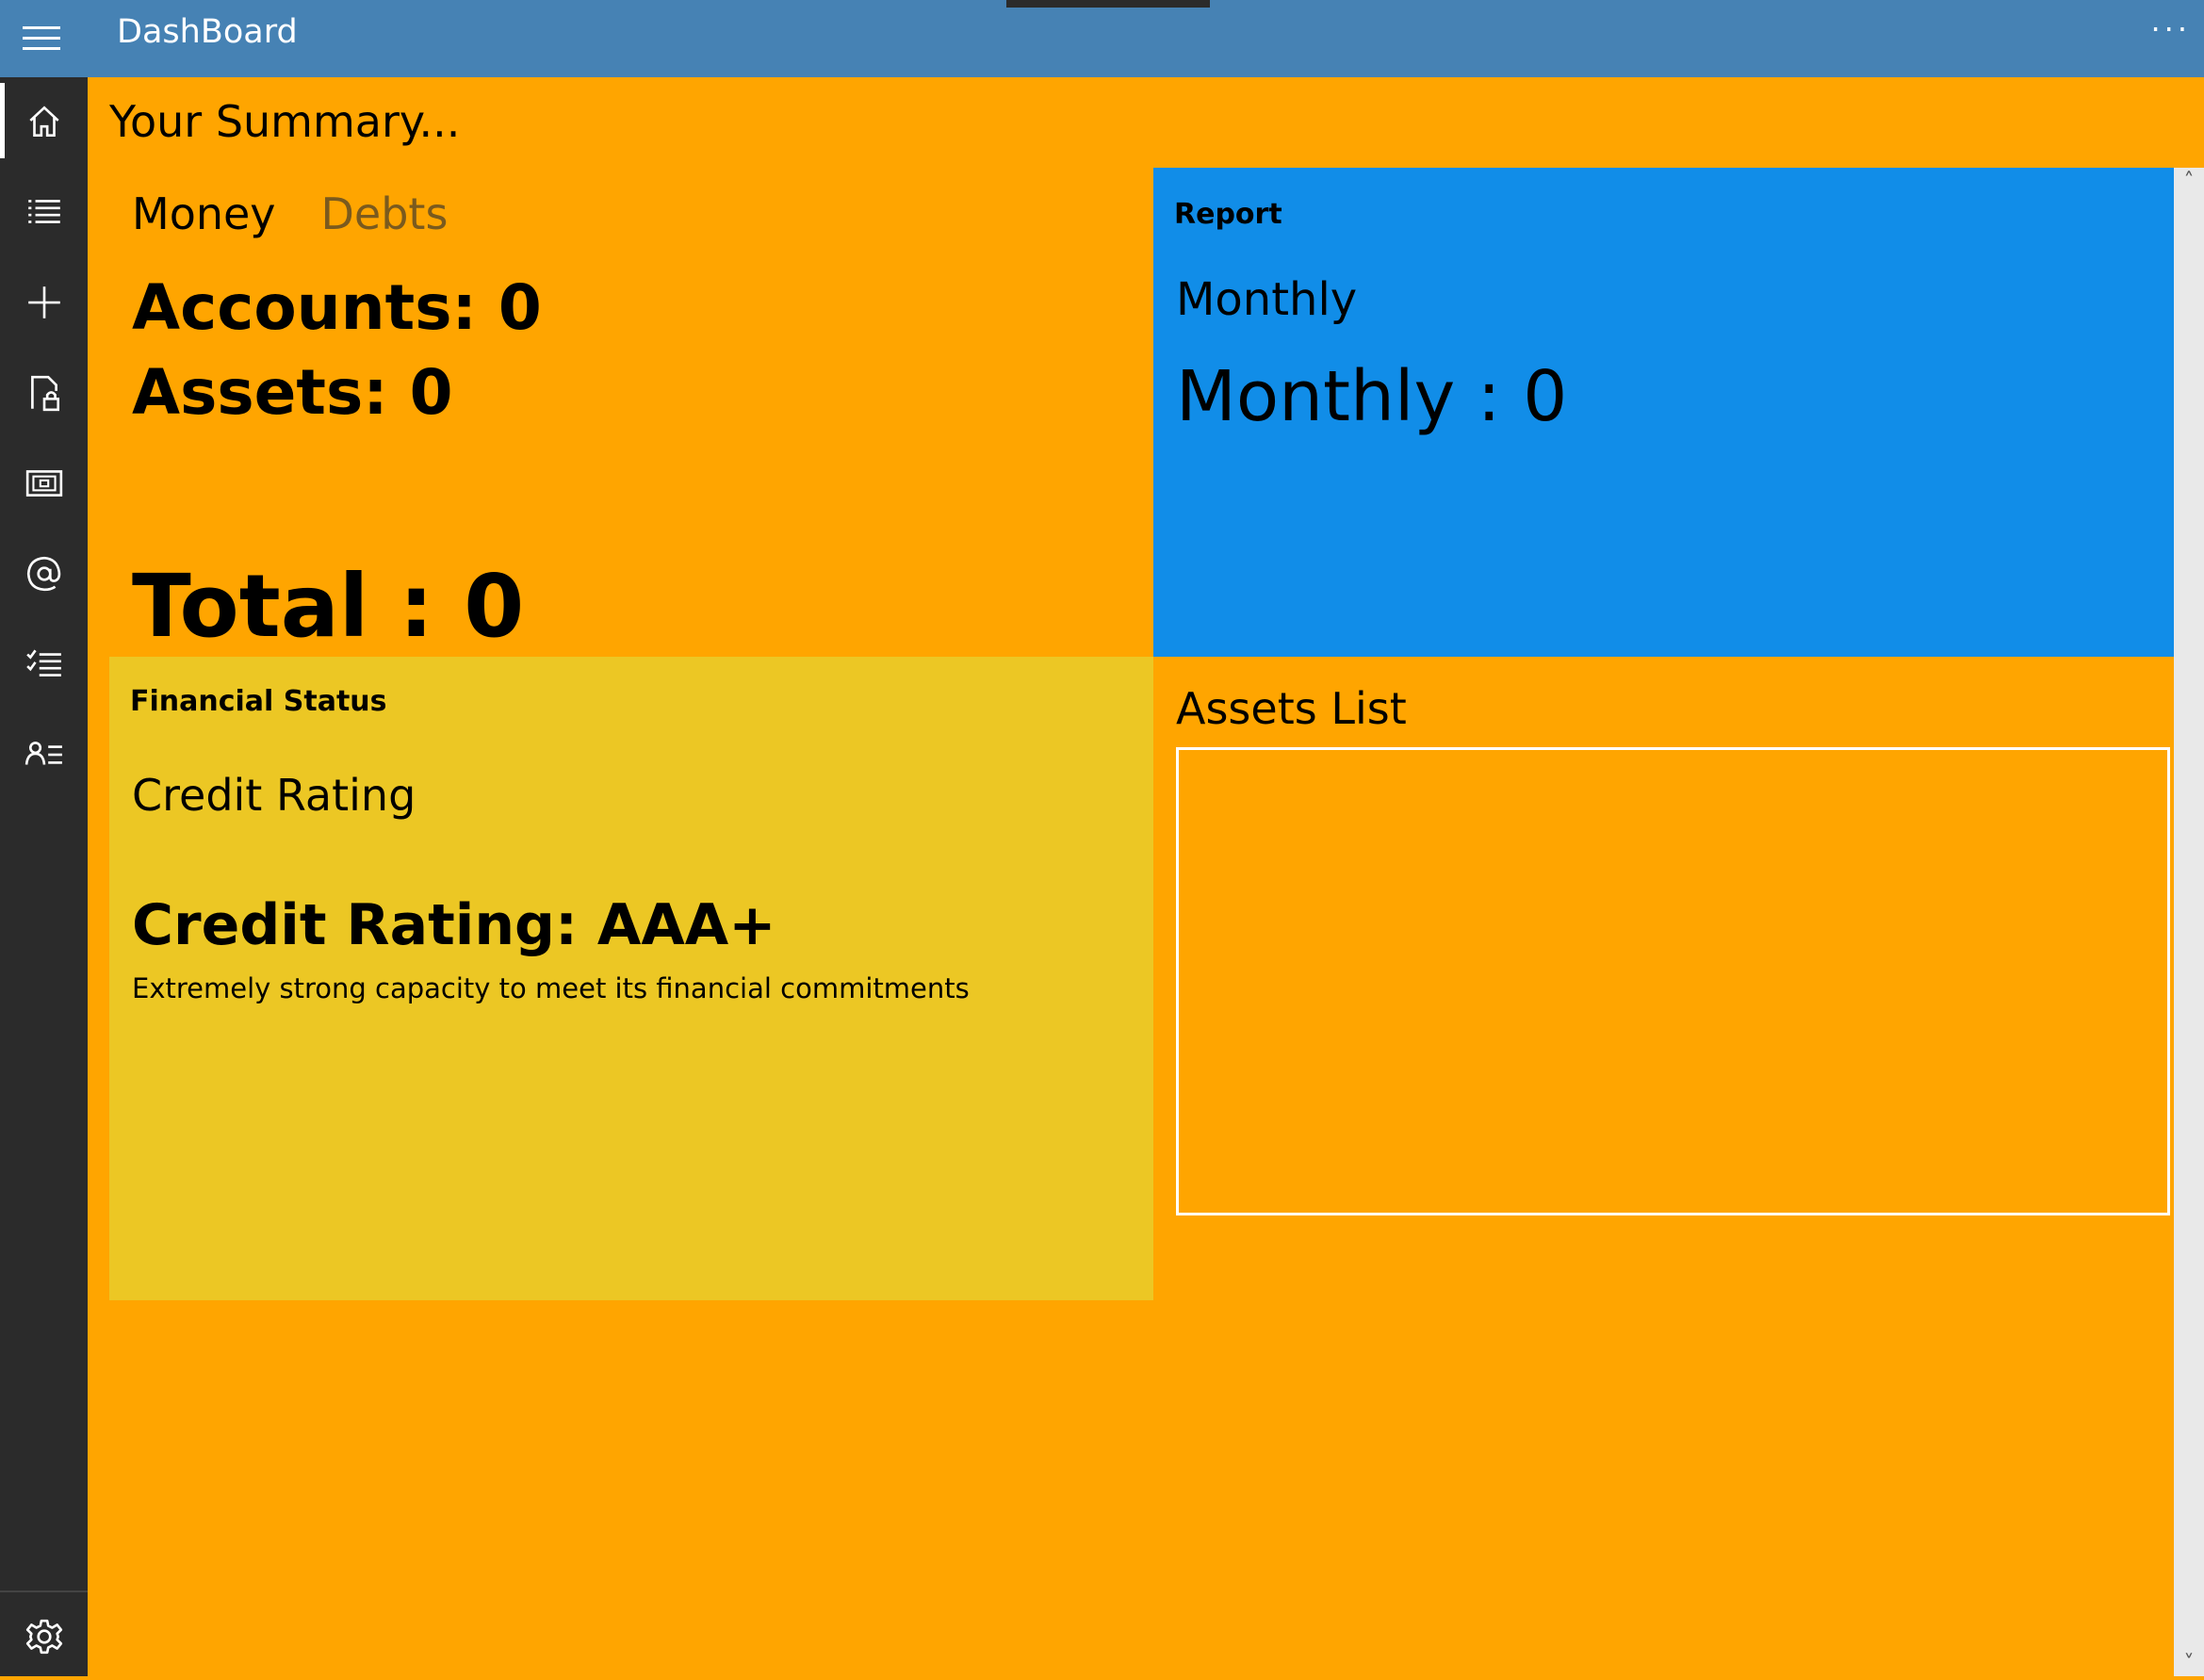  I want to click on nav-item-checklist, so click(44, 664).